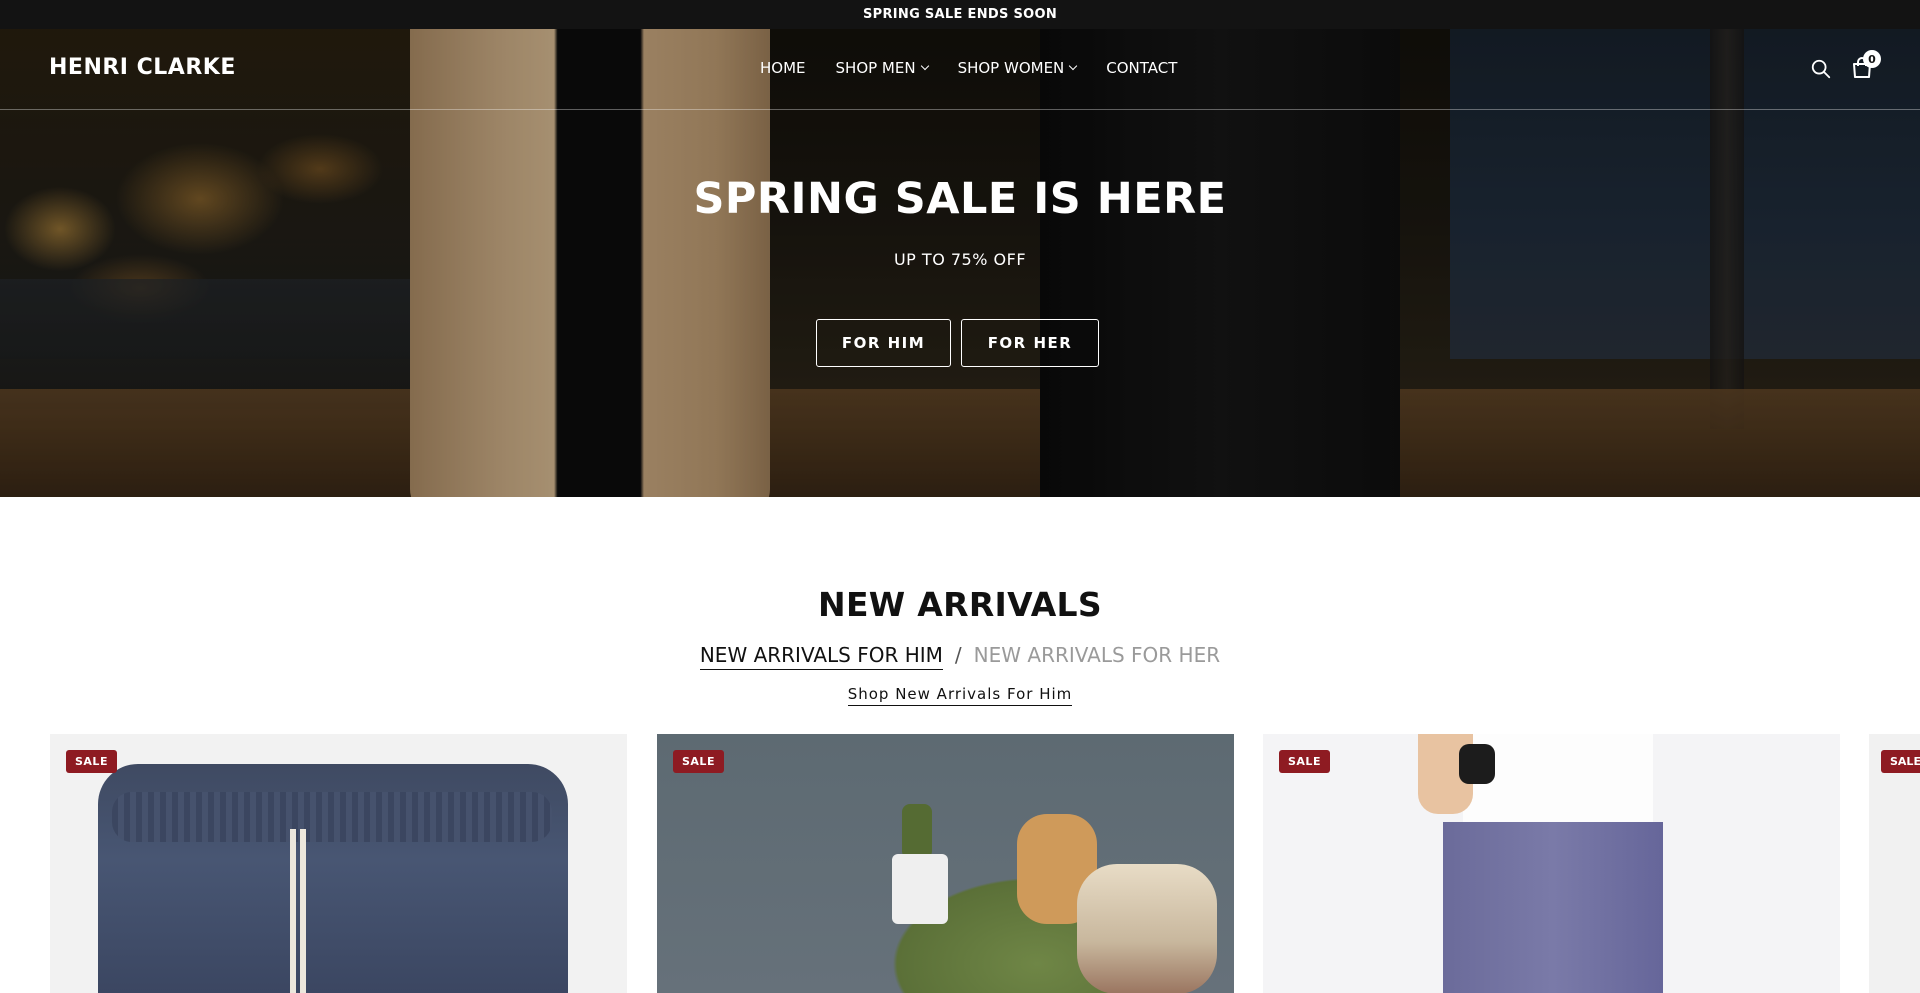 The width and height of the screenshot is (1920, 993). I want to click on shop-new-arrivals-link-wrap: Shop New Arrivals For Him, so click(960, 695).